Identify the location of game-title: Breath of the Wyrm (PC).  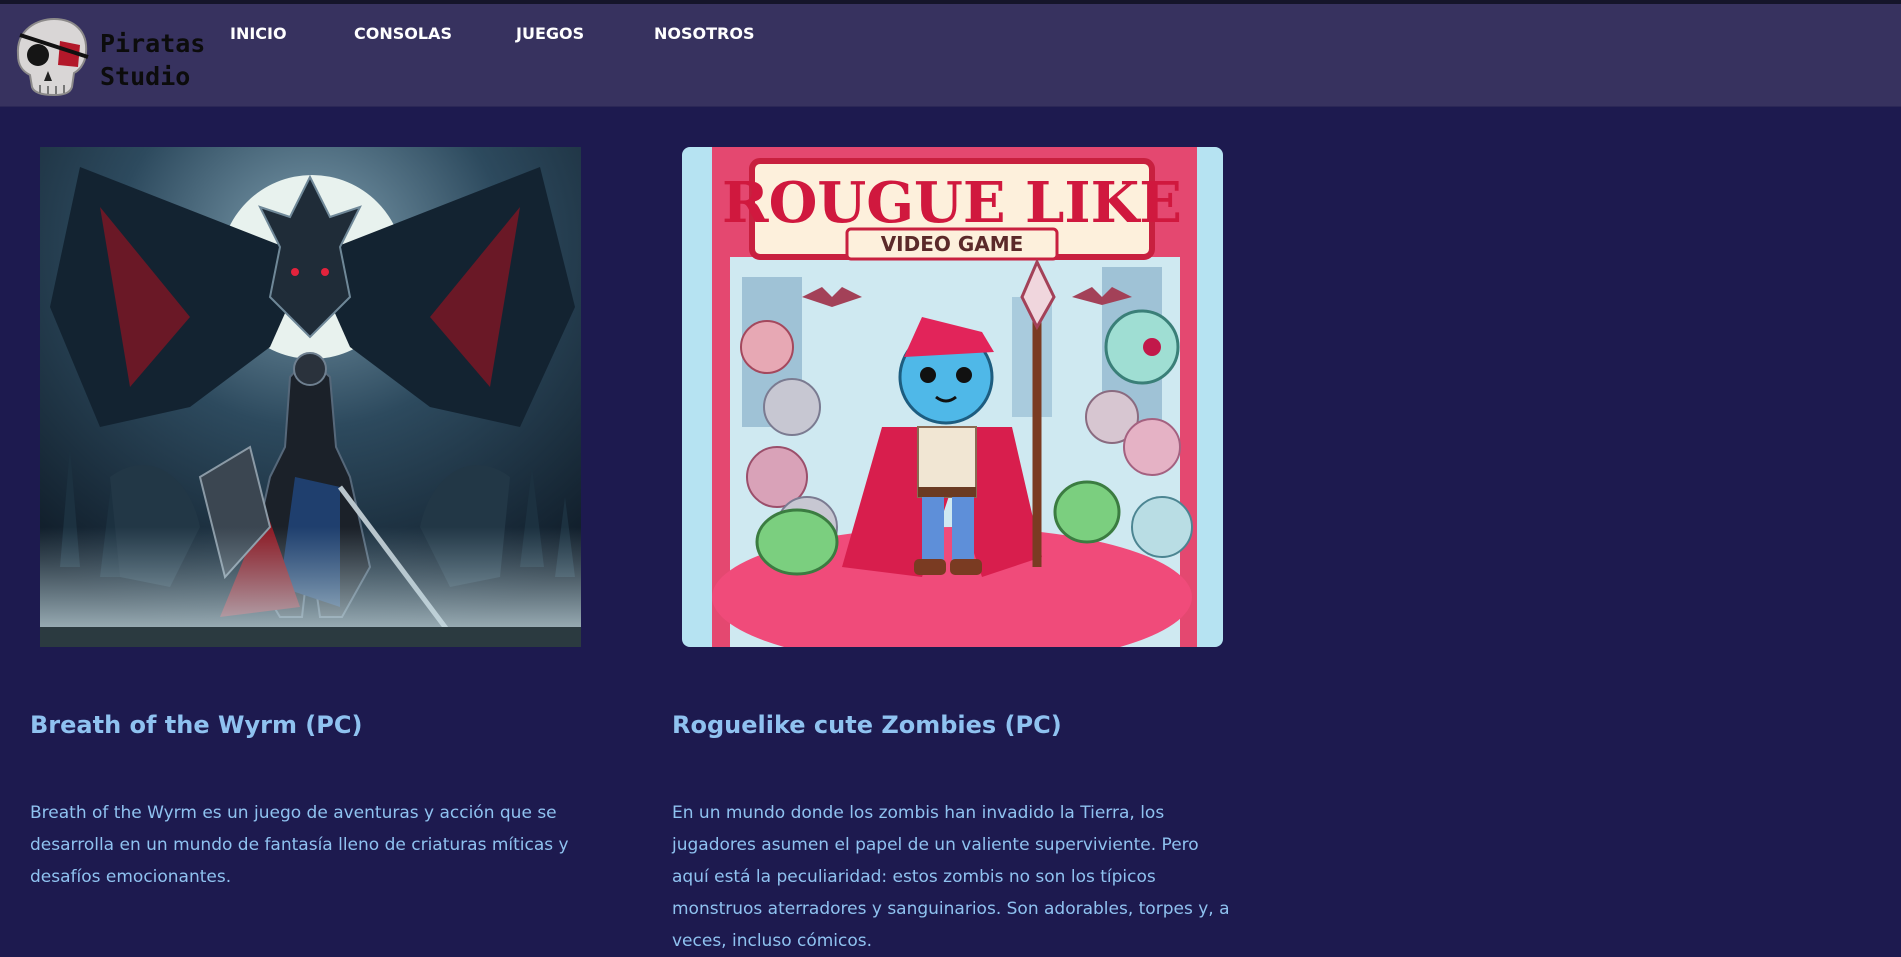
(196, 725).